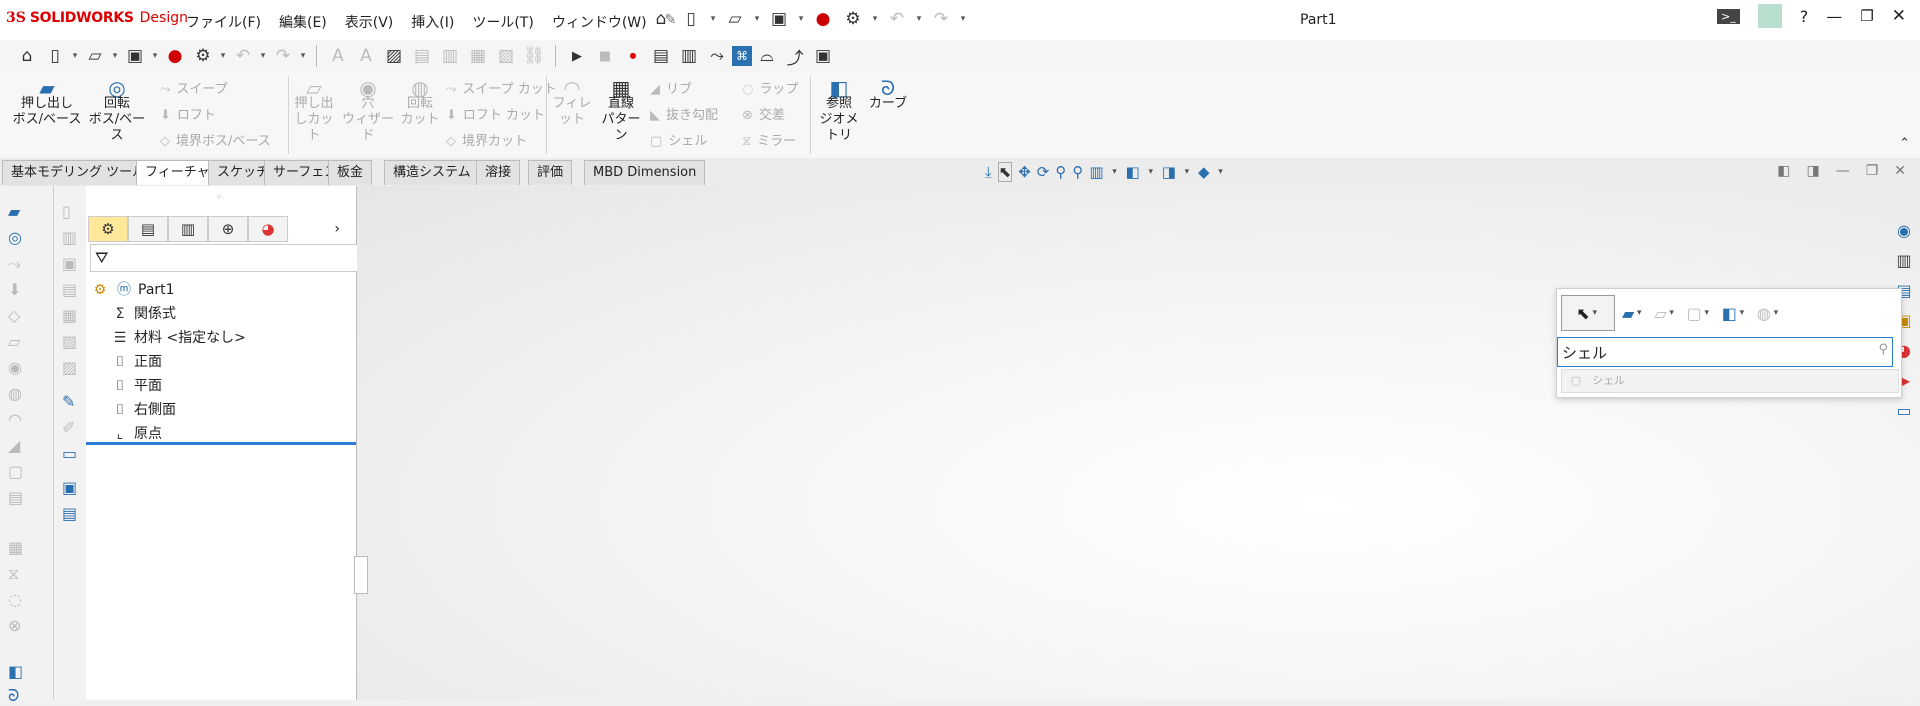 The image size is (1920, 706). What do you see at coordinates (1904, 143) in the screenshot?
I see `collapse-ribbon-icon: ⌃` at bounding box center [1904, 143].